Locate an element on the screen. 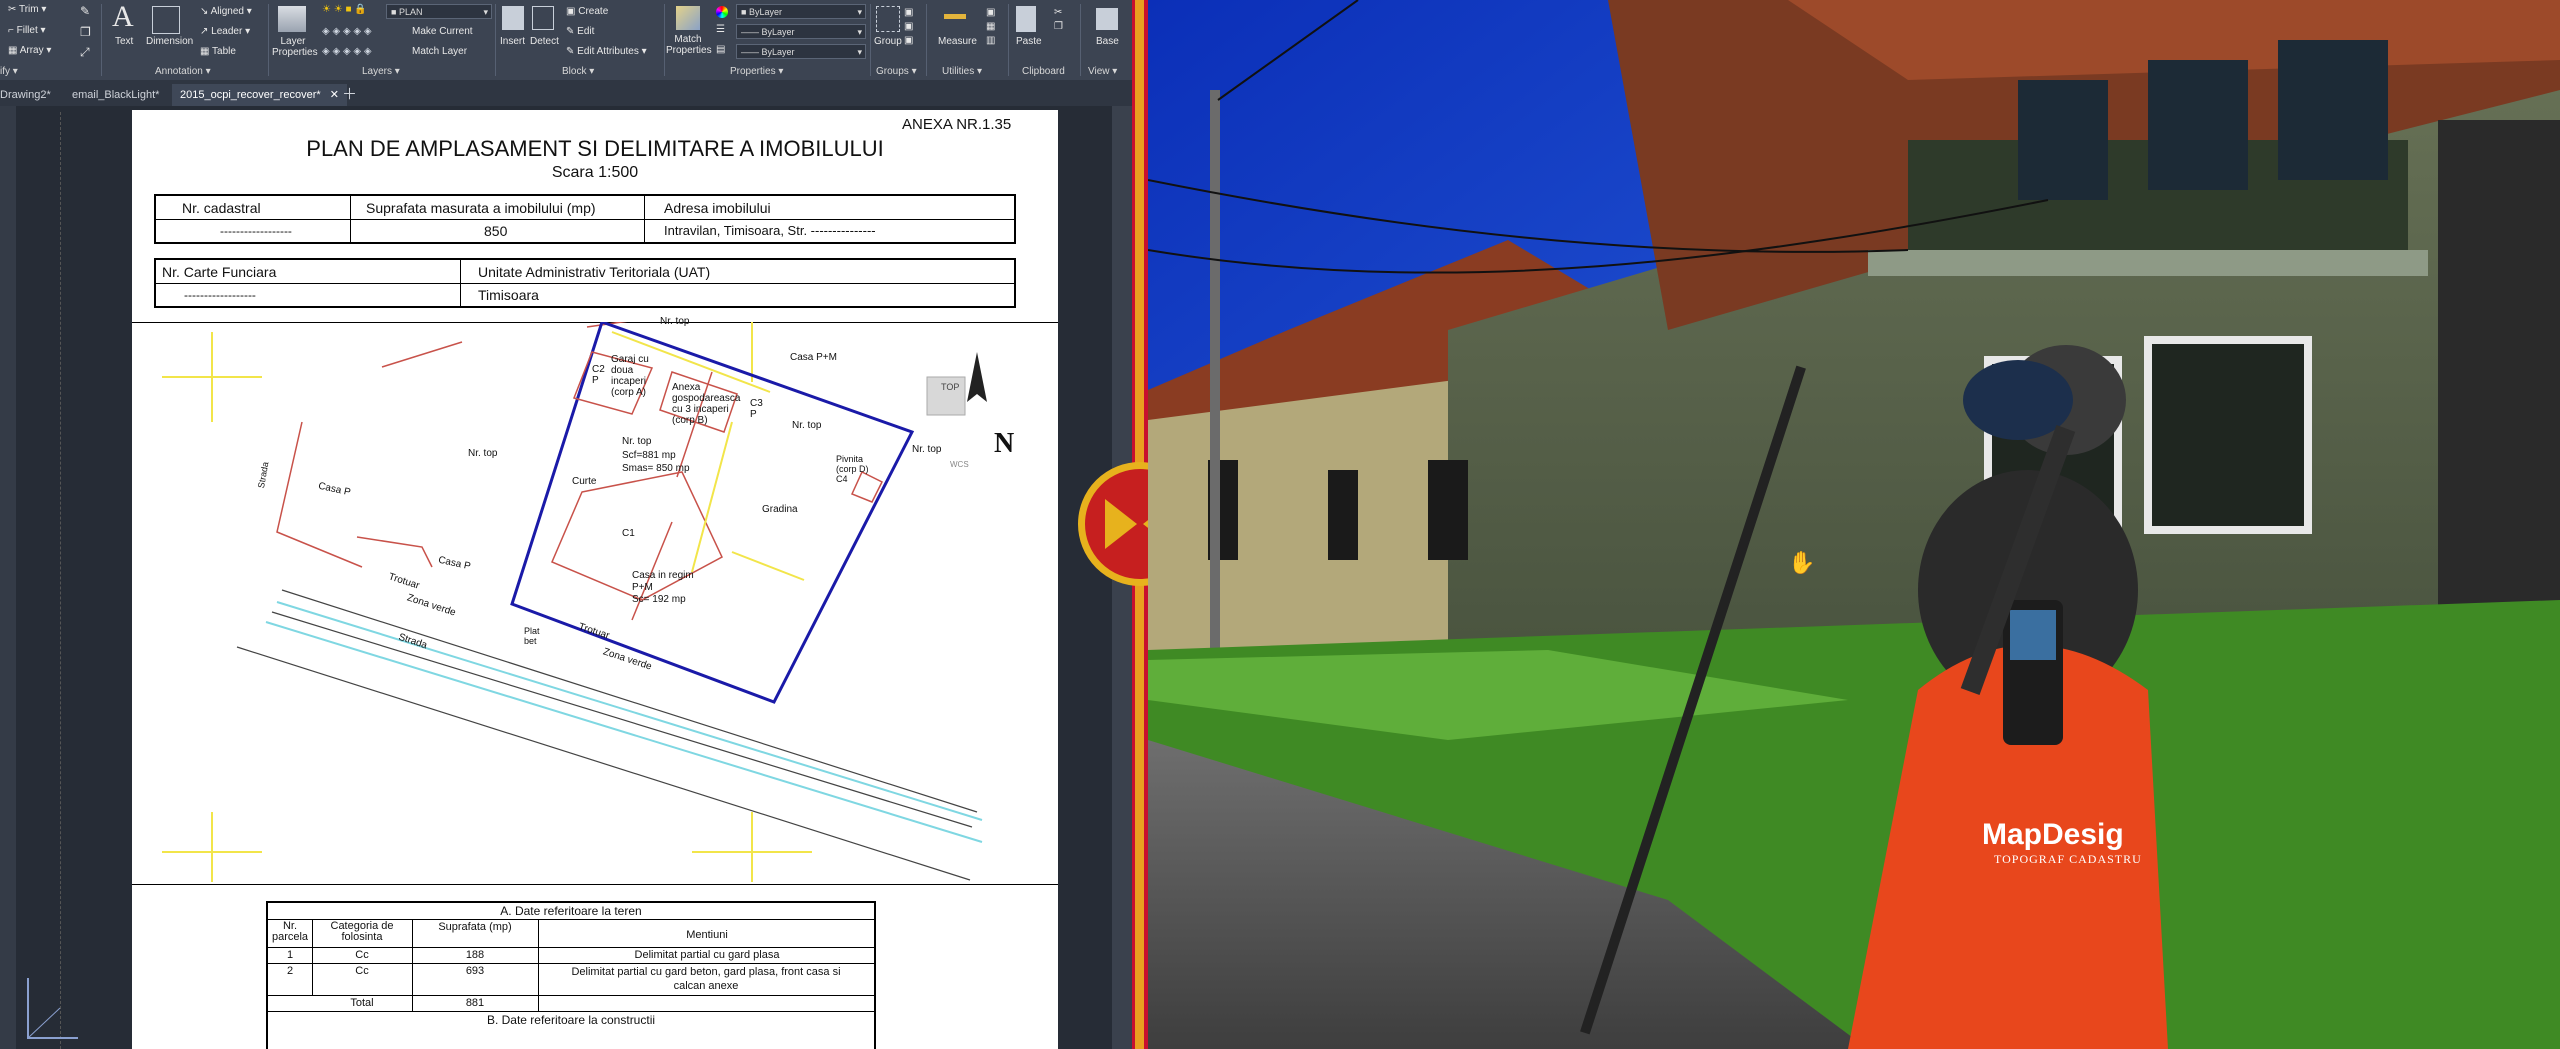  north-compass is located at coordinates (977, 377).